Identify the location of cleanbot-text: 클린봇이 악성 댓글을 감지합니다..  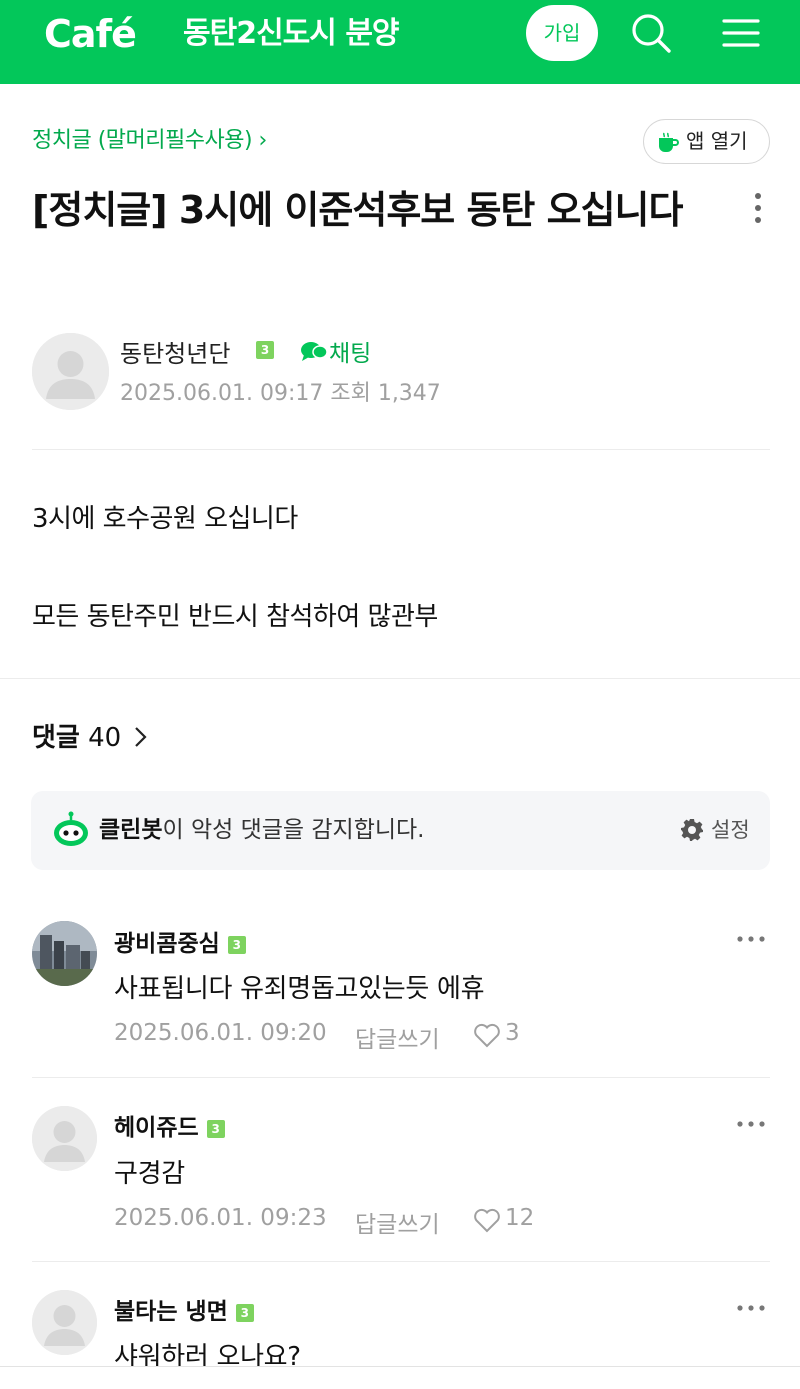
(262, 830).